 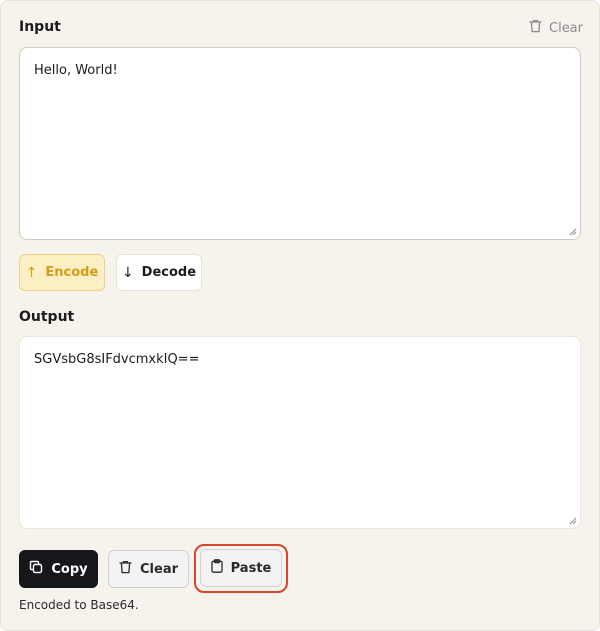 I want to click on clipboard-icon, so click(x=216, y=568).